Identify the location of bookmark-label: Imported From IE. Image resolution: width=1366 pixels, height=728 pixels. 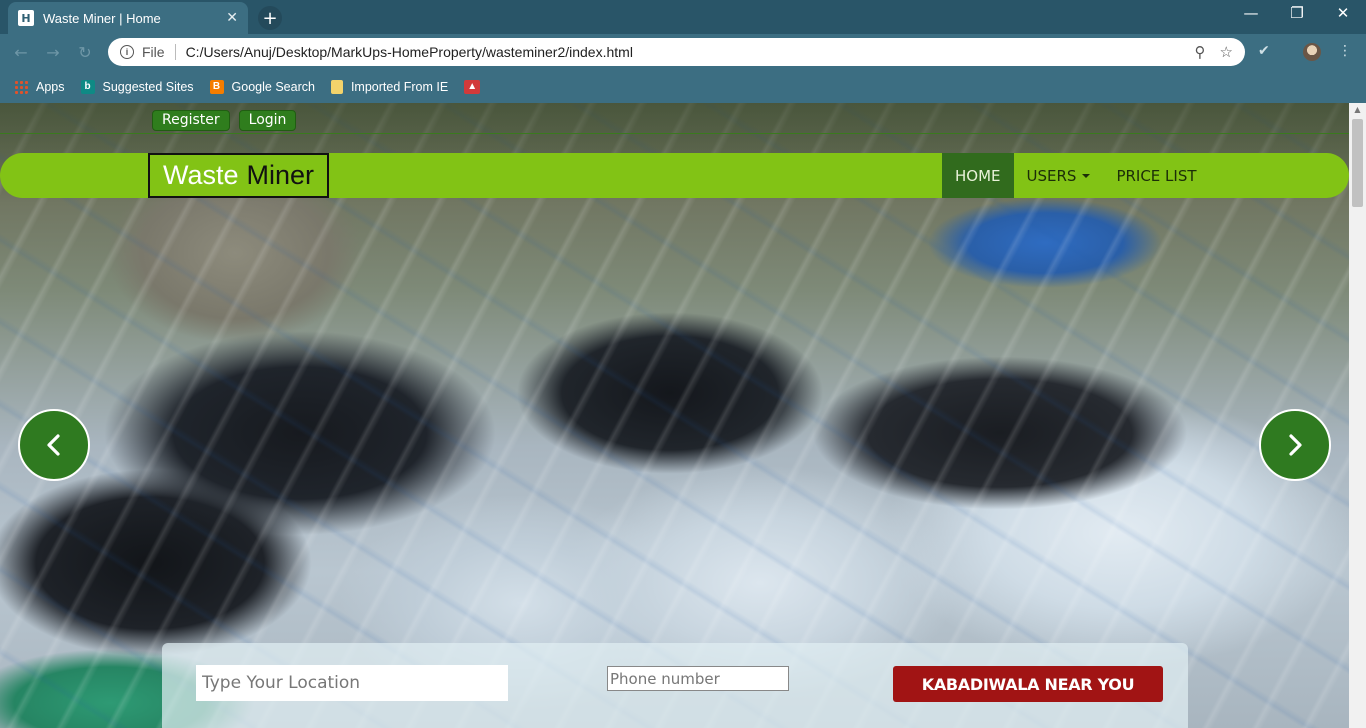
(399, 86).